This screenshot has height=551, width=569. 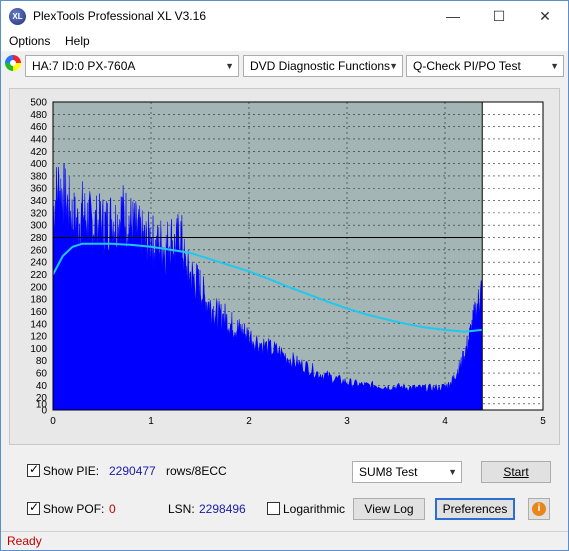 I want to click on close-button: ✕, so click(x=545, y=16).